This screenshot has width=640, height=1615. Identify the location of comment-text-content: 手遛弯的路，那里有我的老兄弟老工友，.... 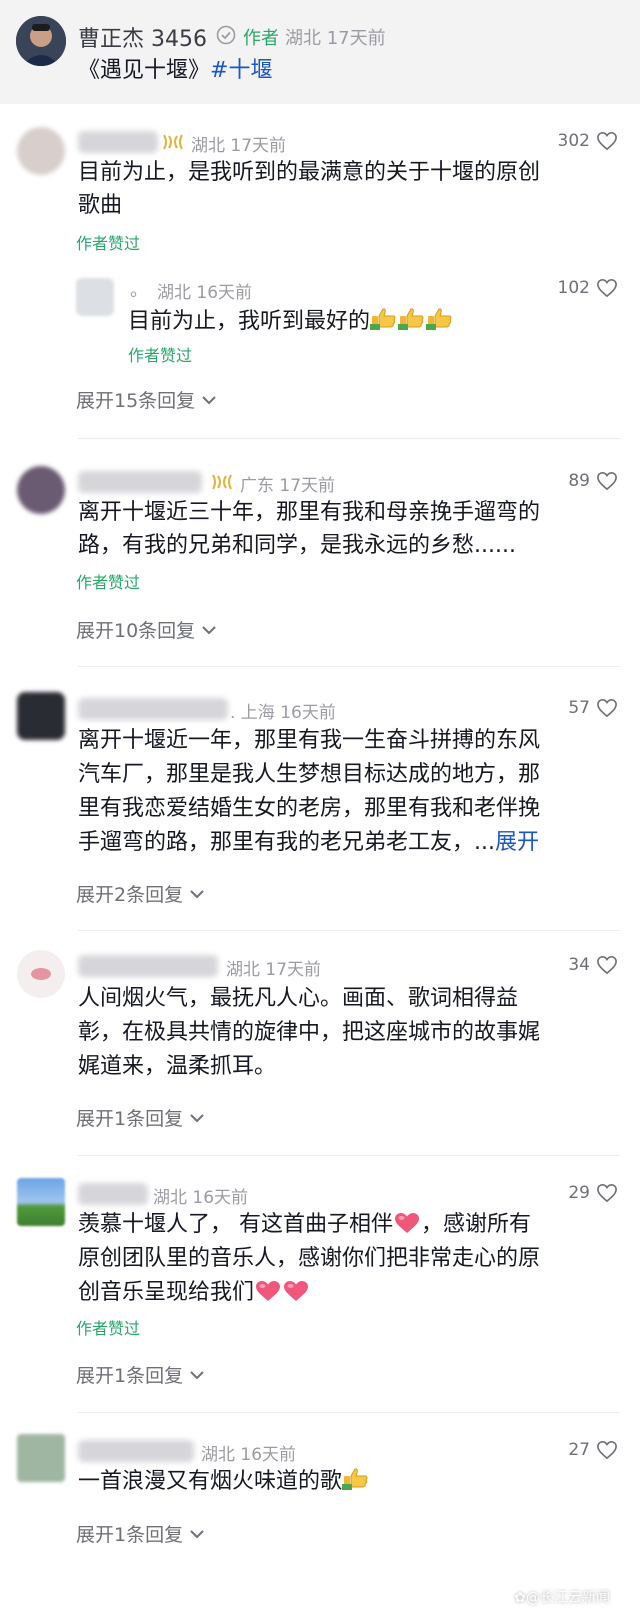
(286, 842).